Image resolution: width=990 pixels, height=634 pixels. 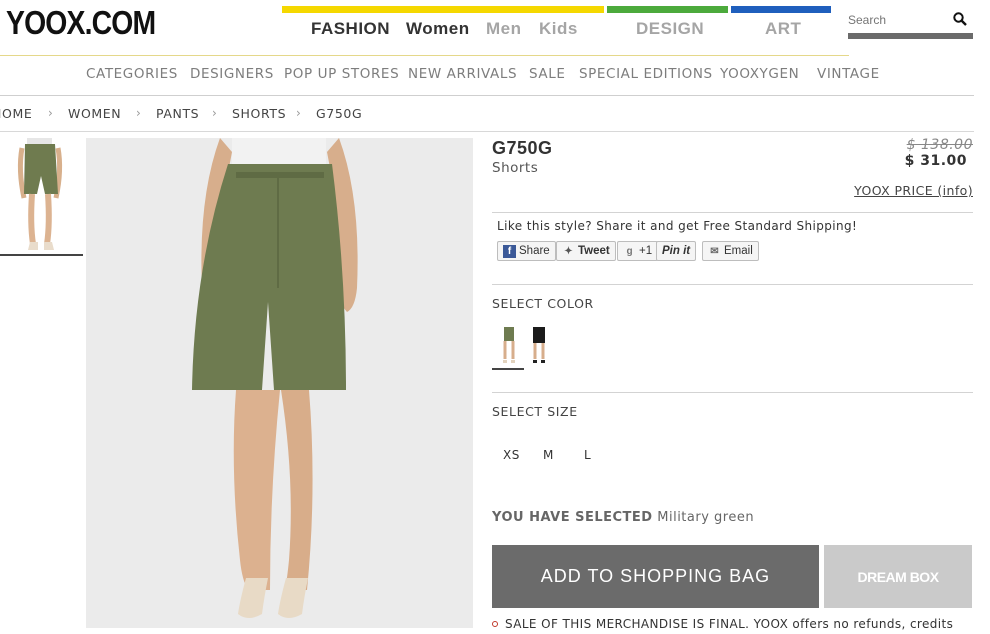 I want to click on yoox-price-info-link: YOOX PRICE (info), so click(x=913, y=190).